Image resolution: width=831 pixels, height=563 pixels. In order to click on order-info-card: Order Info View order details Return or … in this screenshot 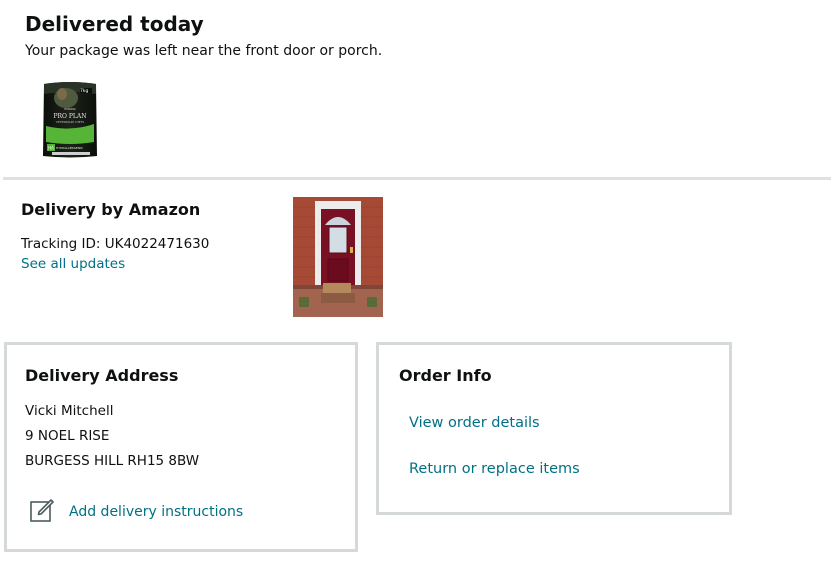, I will do `click(554, 428)`.